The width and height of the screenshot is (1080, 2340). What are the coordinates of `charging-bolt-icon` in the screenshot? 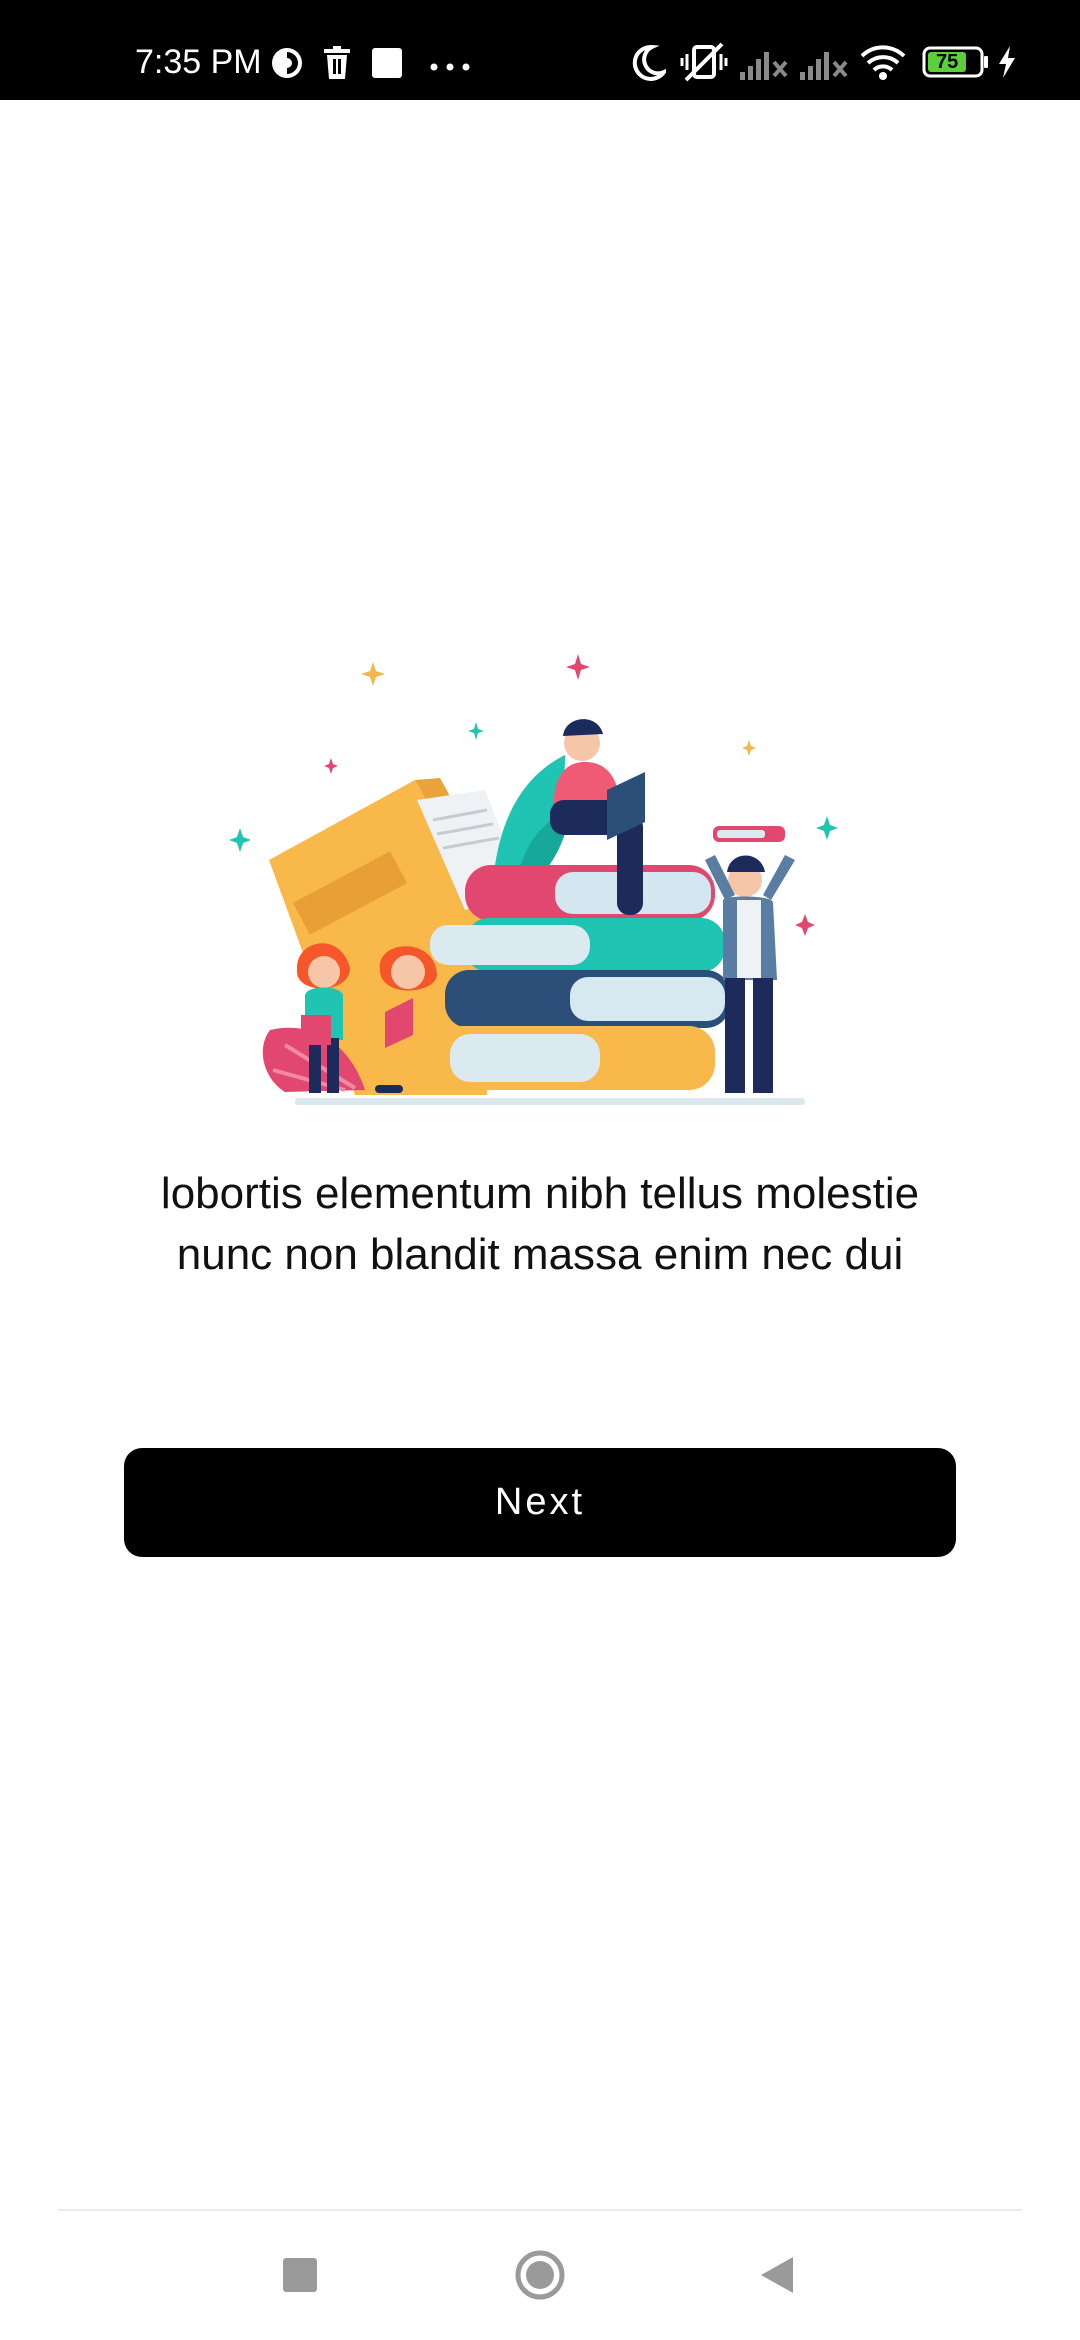 It's located at (1007, 64).